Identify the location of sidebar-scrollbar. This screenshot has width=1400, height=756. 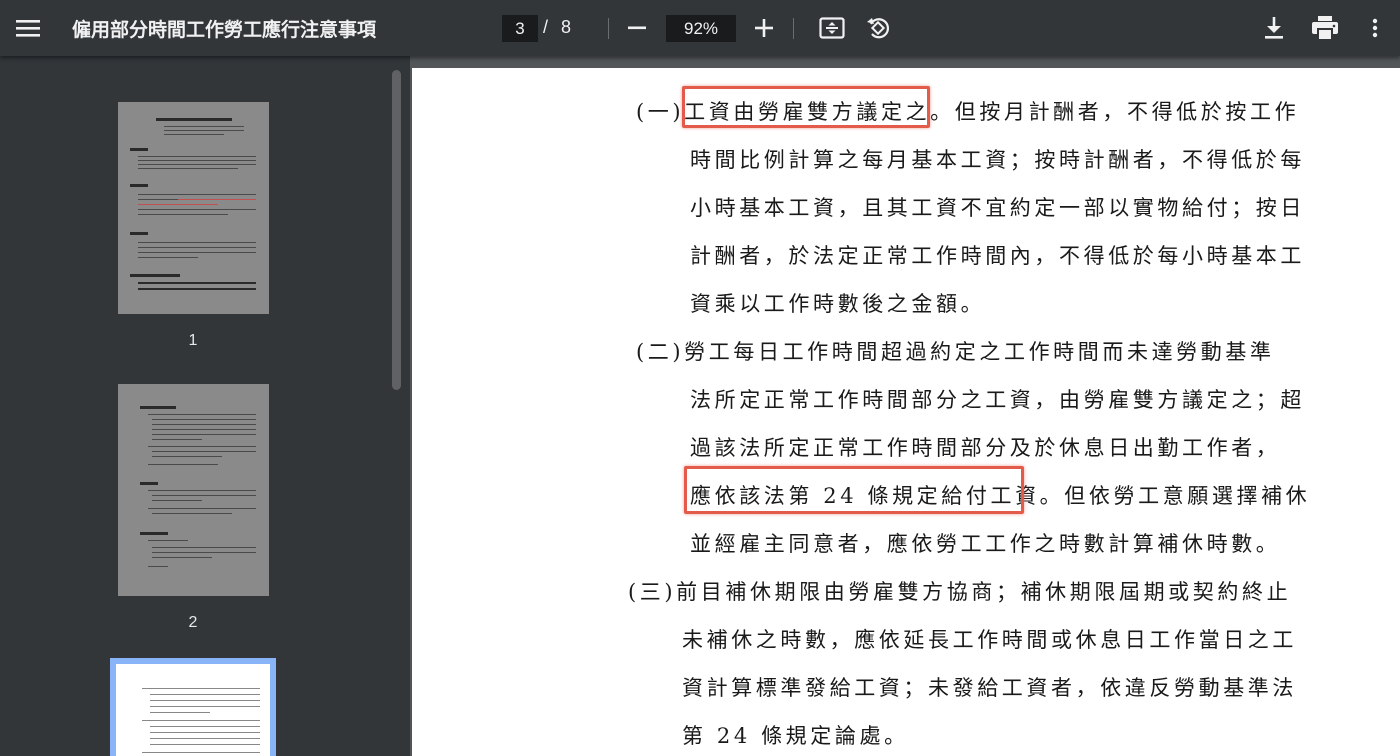
(396, 230).